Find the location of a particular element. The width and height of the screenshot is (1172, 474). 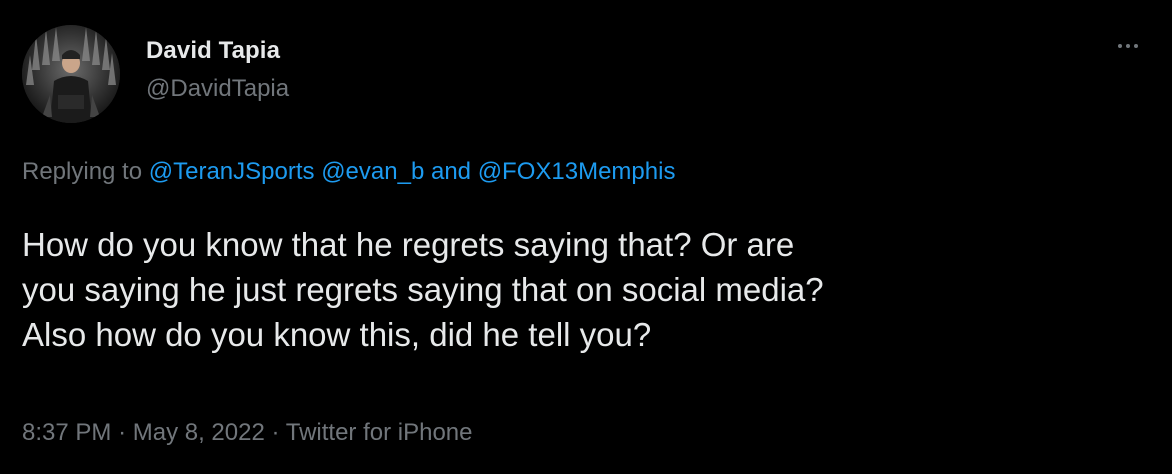

author-display-name: David Tapia is located at coordinates (213, 51).